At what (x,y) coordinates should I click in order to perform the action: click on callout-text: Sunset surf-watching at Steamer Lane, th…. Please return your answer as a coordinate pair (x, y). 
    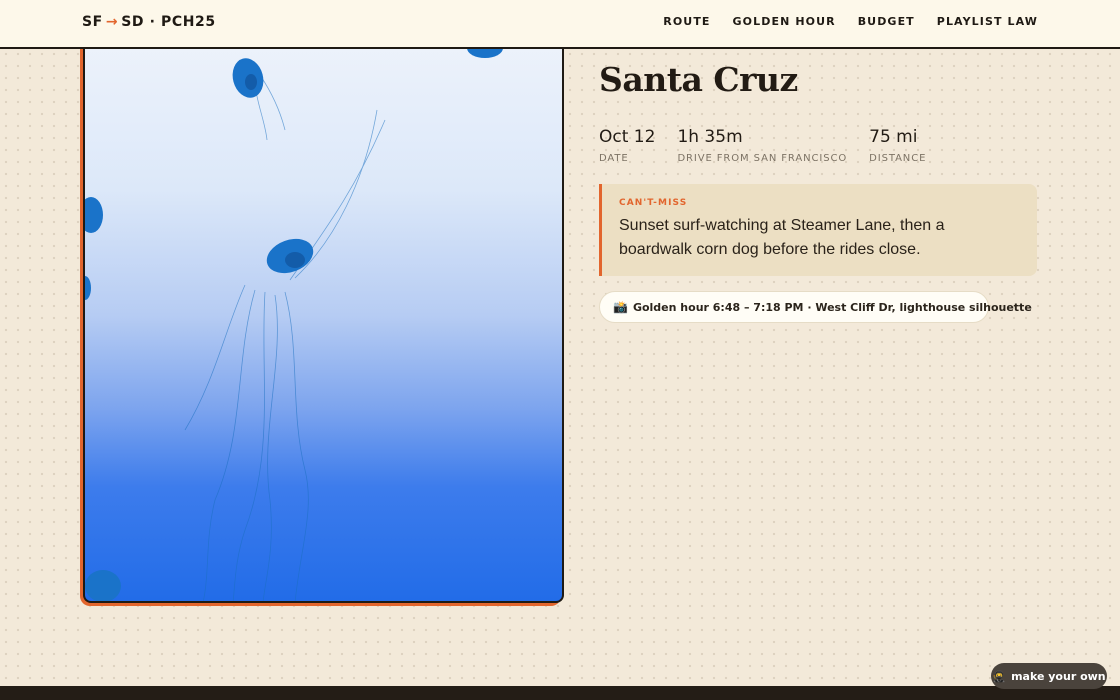
    Looking at the image, I should click on (782, 237).